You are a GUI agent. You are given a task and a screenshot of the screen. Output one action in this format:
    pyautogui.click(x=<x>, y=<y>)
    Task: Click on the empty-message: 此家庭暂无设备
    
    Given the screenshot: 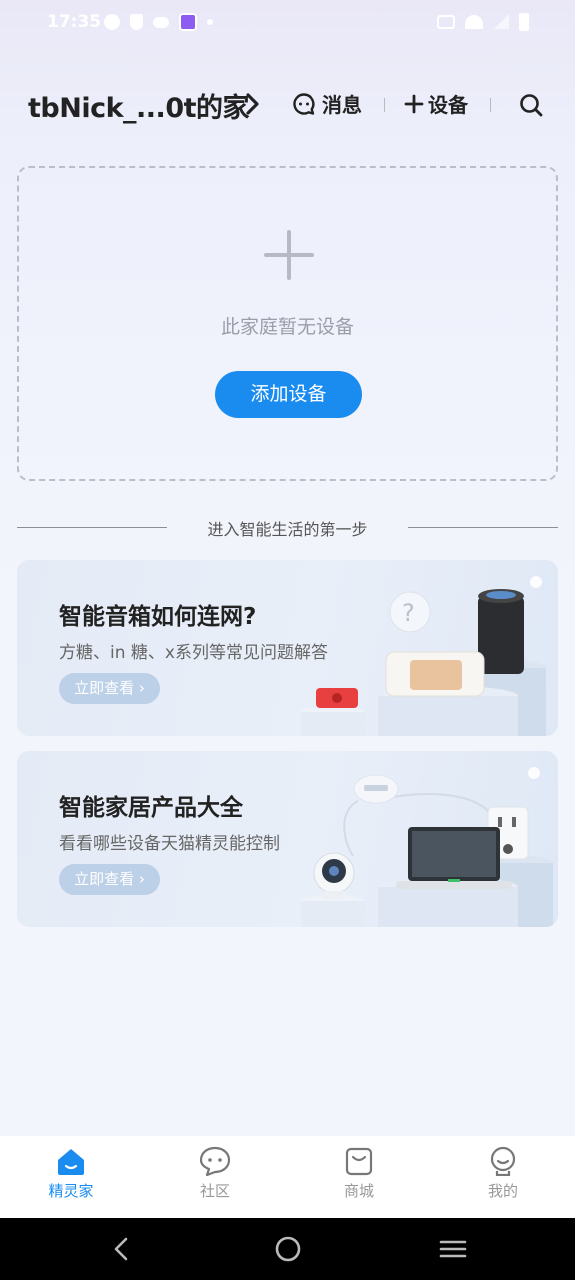 What is the action you would take?
    pyautogui.click(x=287, y=327)
    